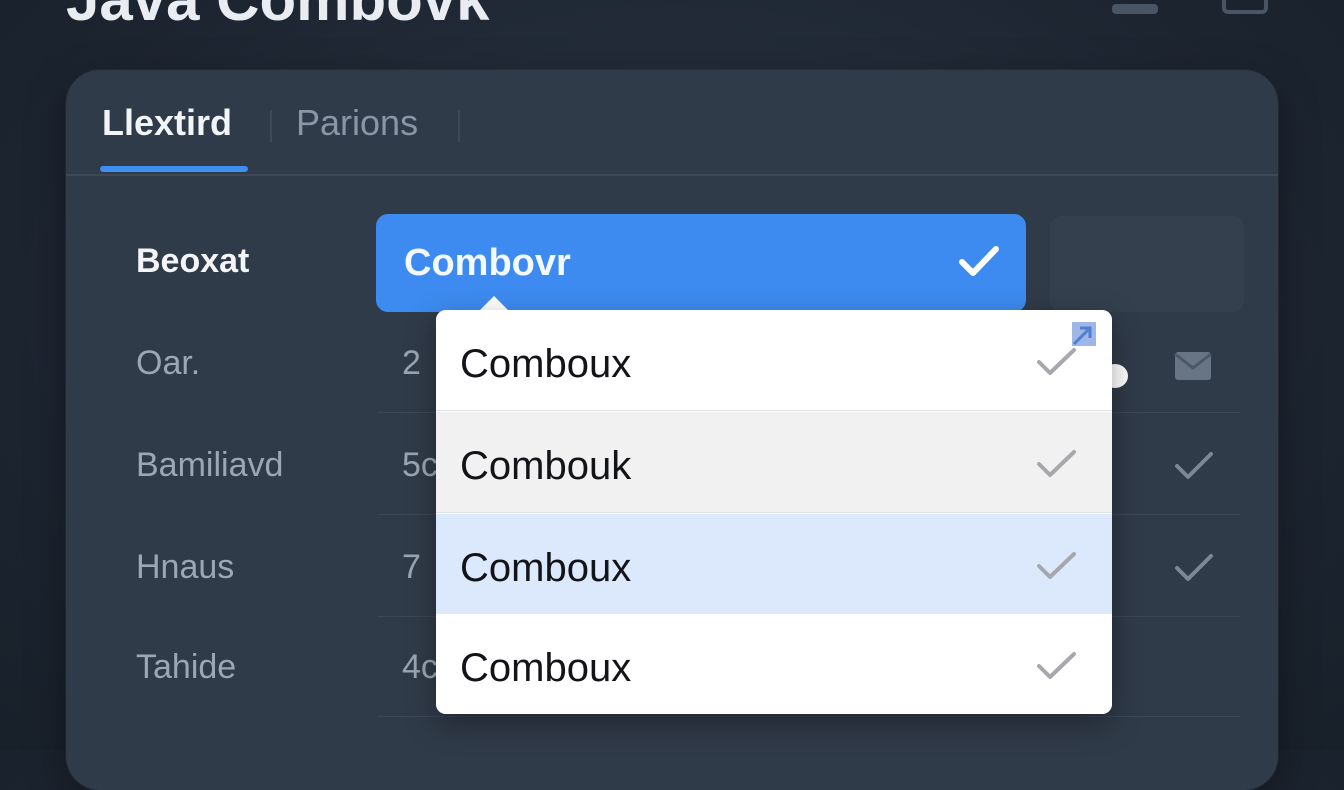 The height and width of the screenshot is (790, 1344). Describe the element at coordinates (1245, 12) in the screenshot. I see `window-icon` at that location.